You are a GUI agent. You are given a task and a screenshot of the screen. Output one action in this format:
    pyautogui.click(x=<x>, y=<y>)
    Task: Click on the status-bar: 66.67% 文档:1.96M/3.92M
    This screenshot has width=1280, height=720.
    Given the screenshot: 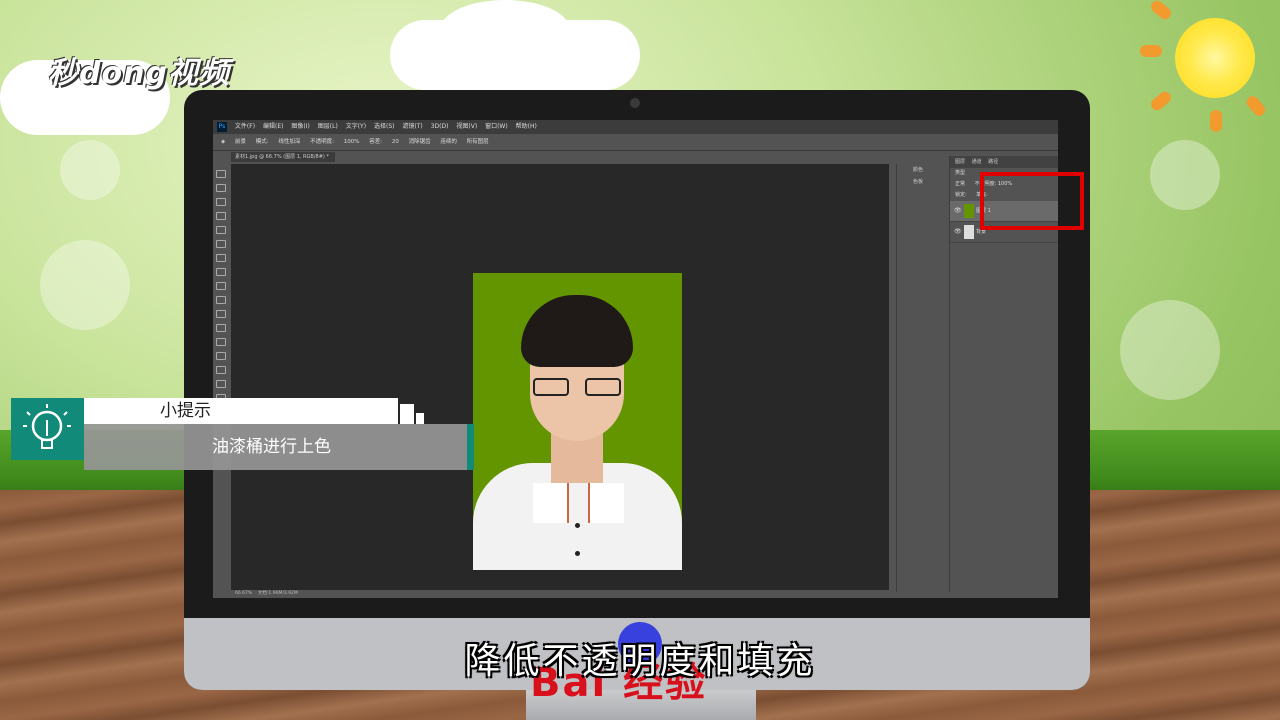 What is the action you would take?
    pyautogui.click(x=562, y=594)
    